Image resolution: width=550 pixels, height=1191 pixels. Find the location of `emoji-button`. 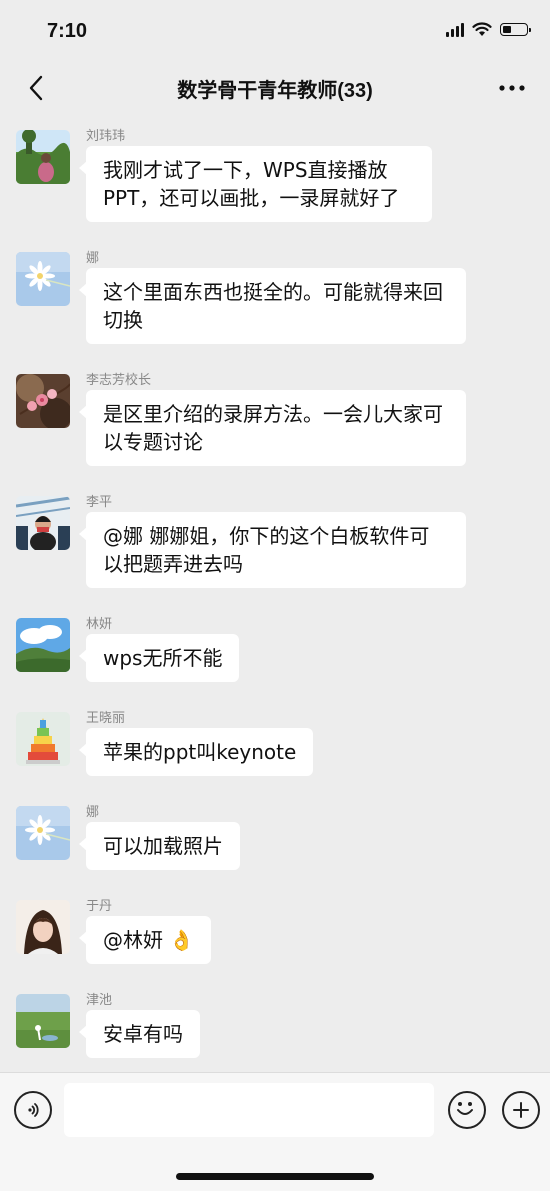

emoji-button is located at coordinates (467, 1110).